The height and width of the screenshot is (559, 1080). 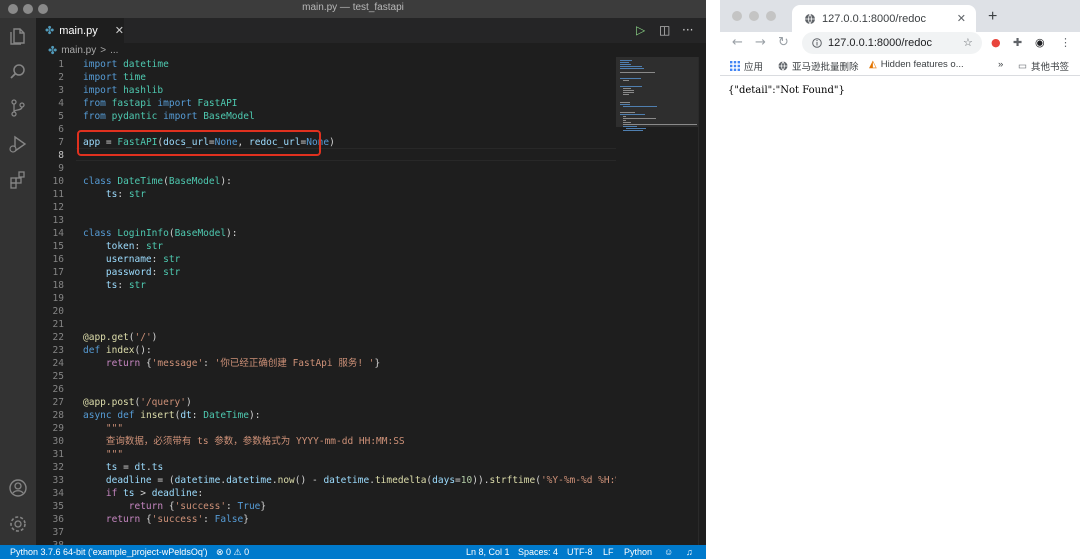 What do you see at coordinates (1065, 42) in the screenshot?
I see `menu-icon: ⋮` at bounding box center [1065, 42].